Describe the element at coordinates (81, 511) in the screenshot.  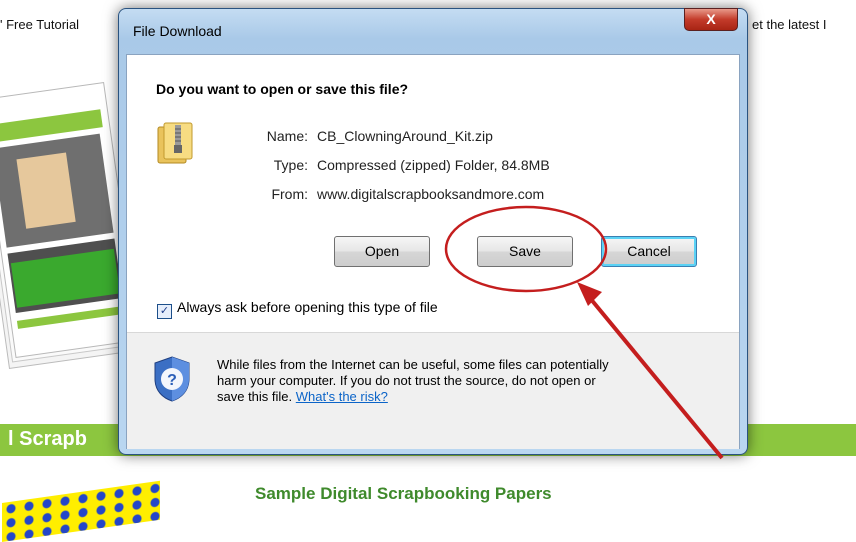
I see `dotted-paper-sample` at that location.